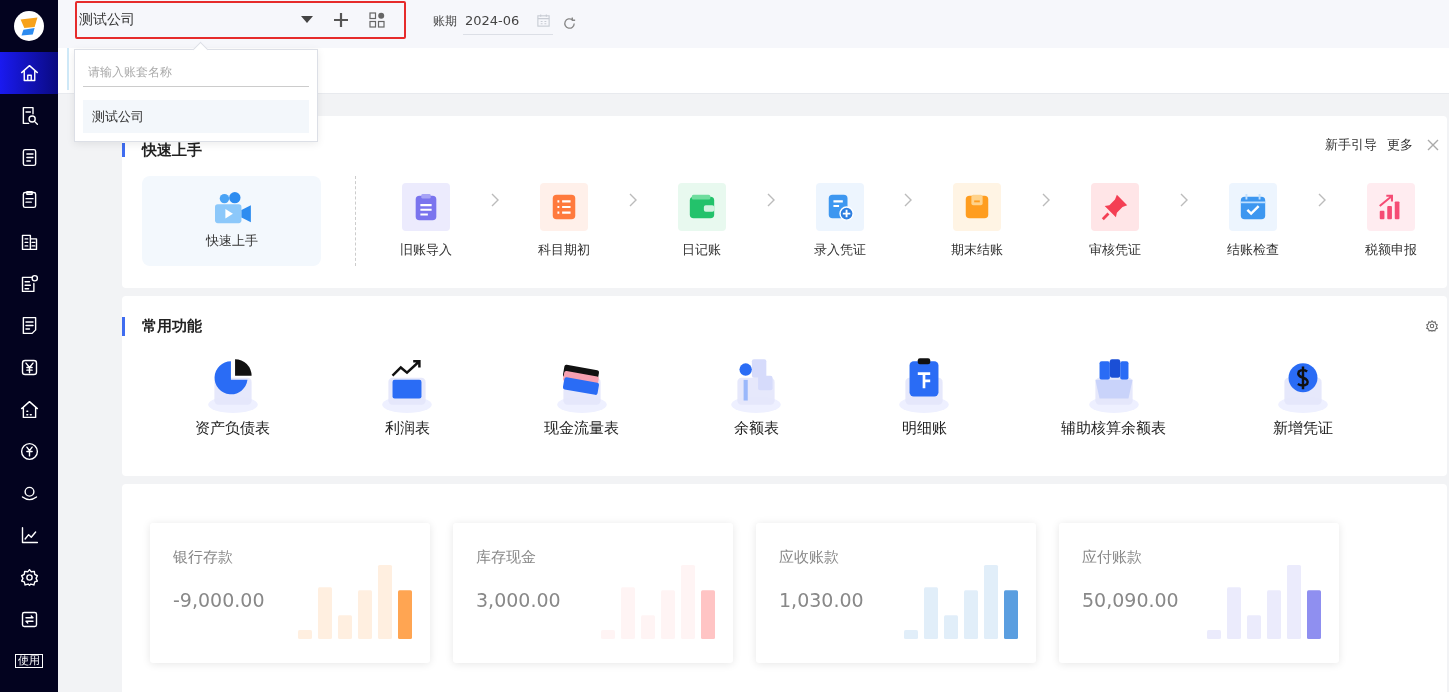  I want to click on logo-icon, so click(29, 26).